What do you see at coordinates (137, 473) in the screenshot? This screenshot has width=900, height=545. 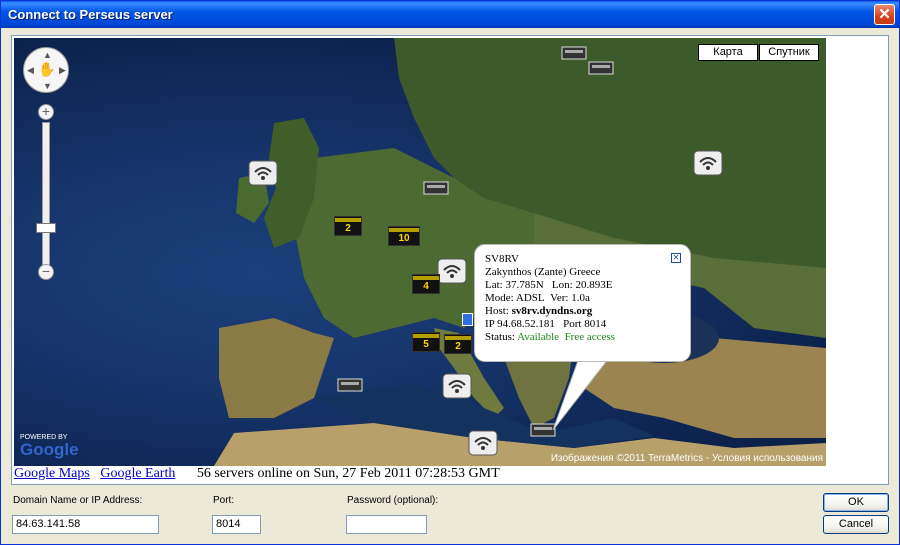 I see `google-earth-link: Google Earth` at bounding box center [137, 473].